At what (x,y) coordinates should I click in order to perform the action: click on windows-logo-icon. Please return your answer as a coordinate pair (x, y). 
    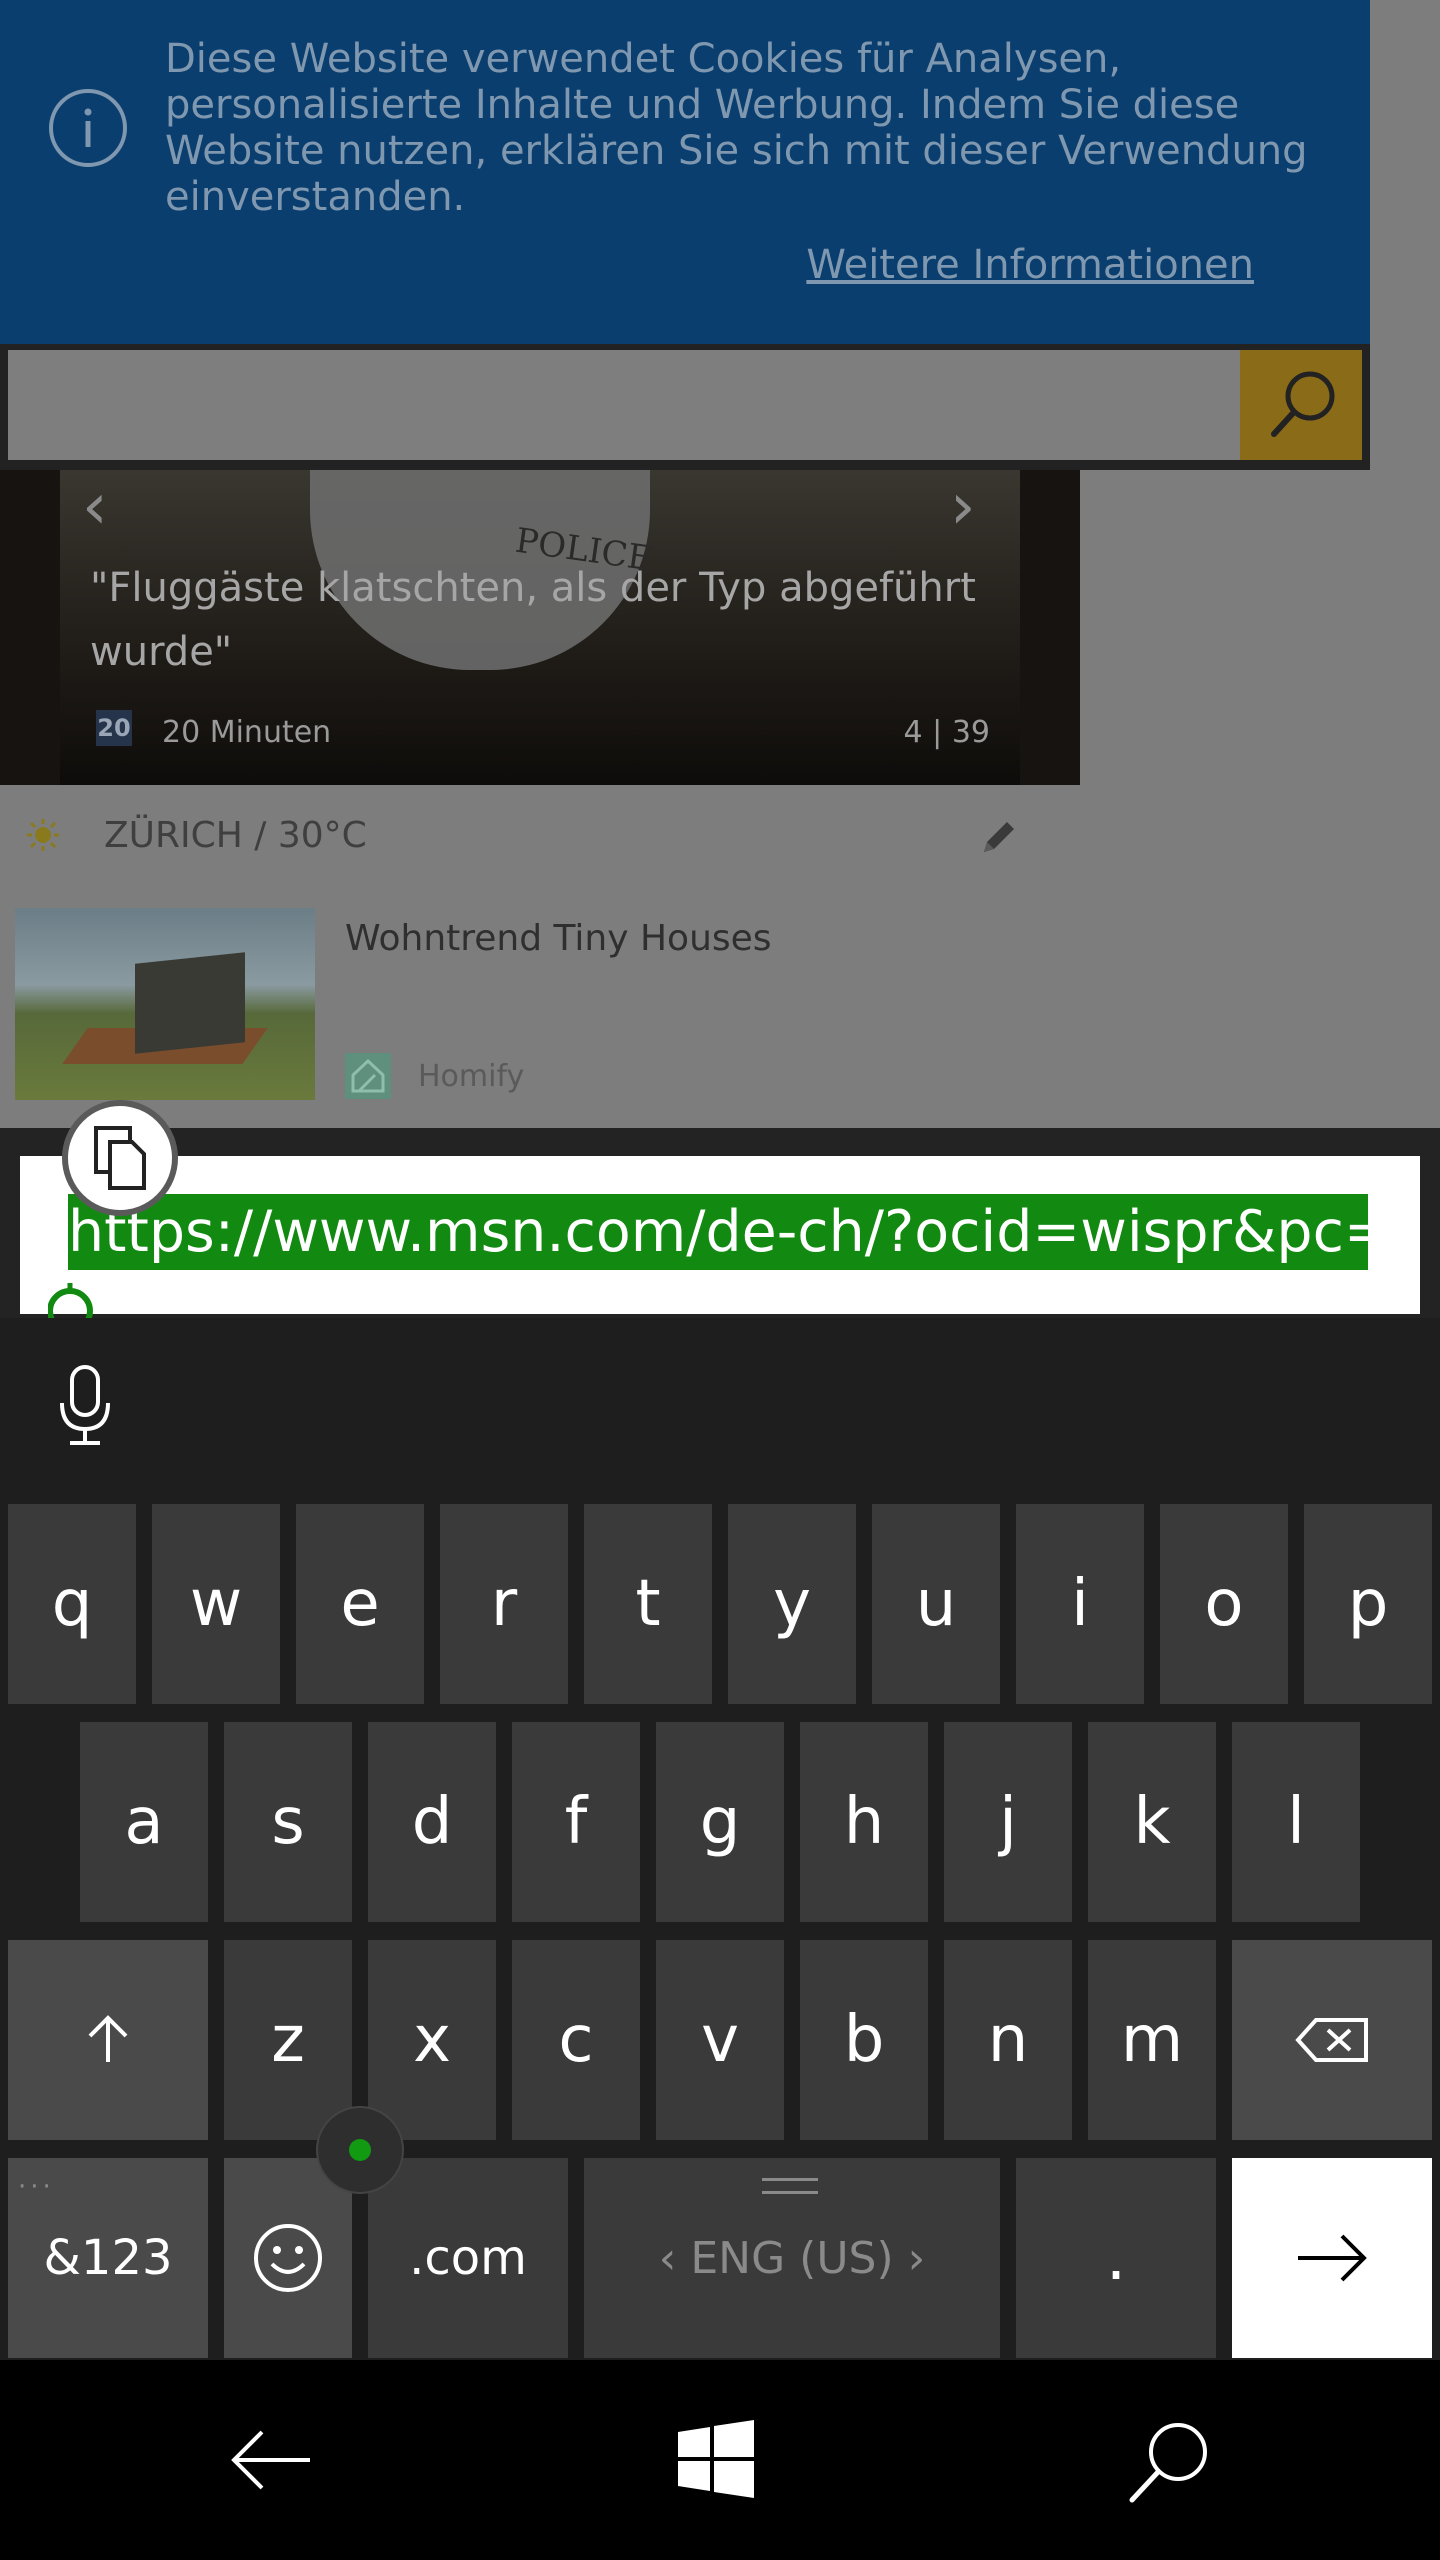
    Looking at the image, I should click on (716, 2460).